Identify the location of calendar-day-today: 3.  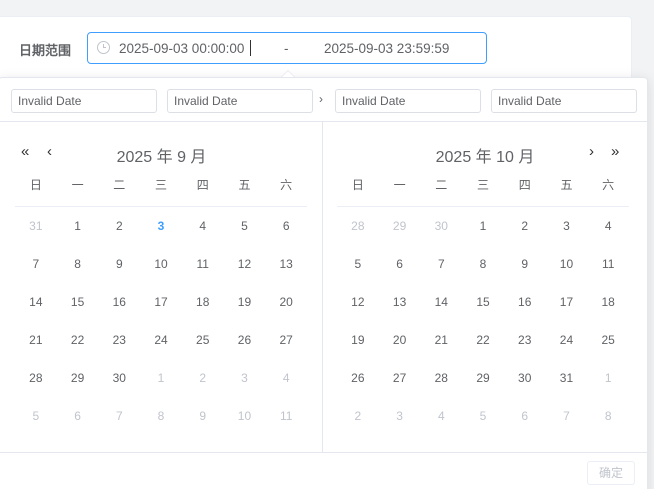
(161, 226).